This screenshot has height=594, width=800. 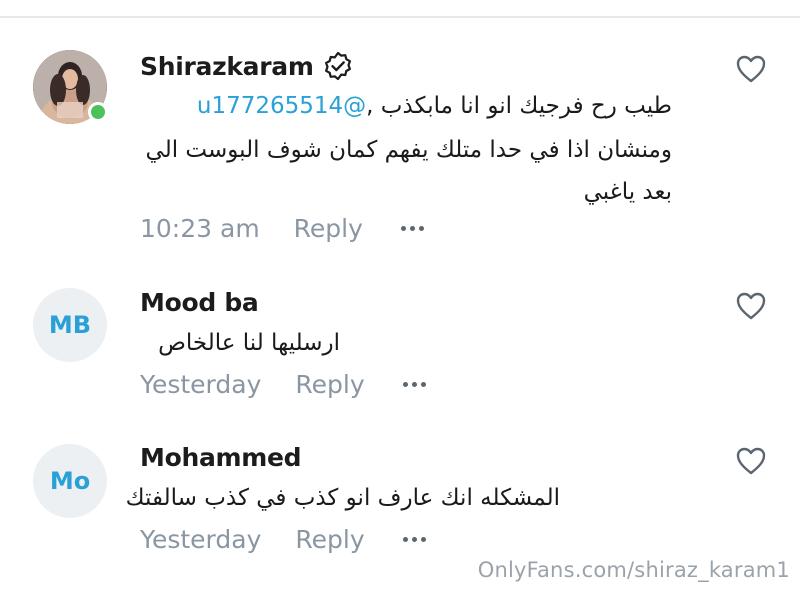 I want to click on author-name: Shirazkaram, so click(x=227, y=66).